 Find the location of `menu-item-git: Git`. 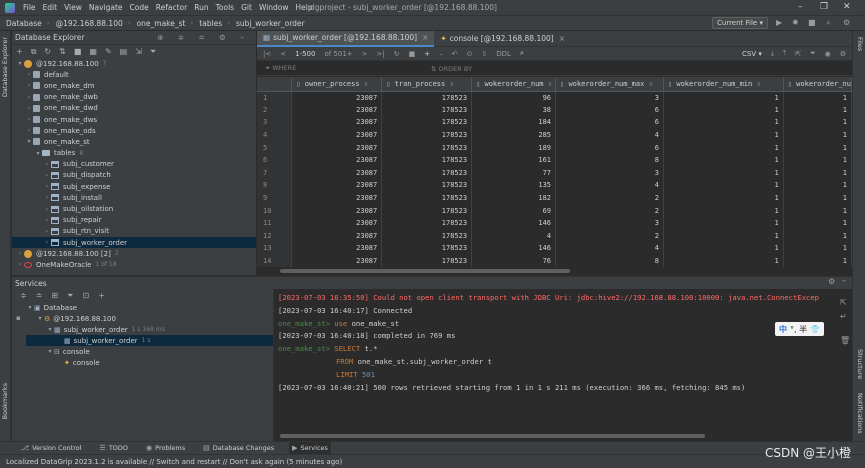

menu-item-git: Git is located at coordinates (246, 7).